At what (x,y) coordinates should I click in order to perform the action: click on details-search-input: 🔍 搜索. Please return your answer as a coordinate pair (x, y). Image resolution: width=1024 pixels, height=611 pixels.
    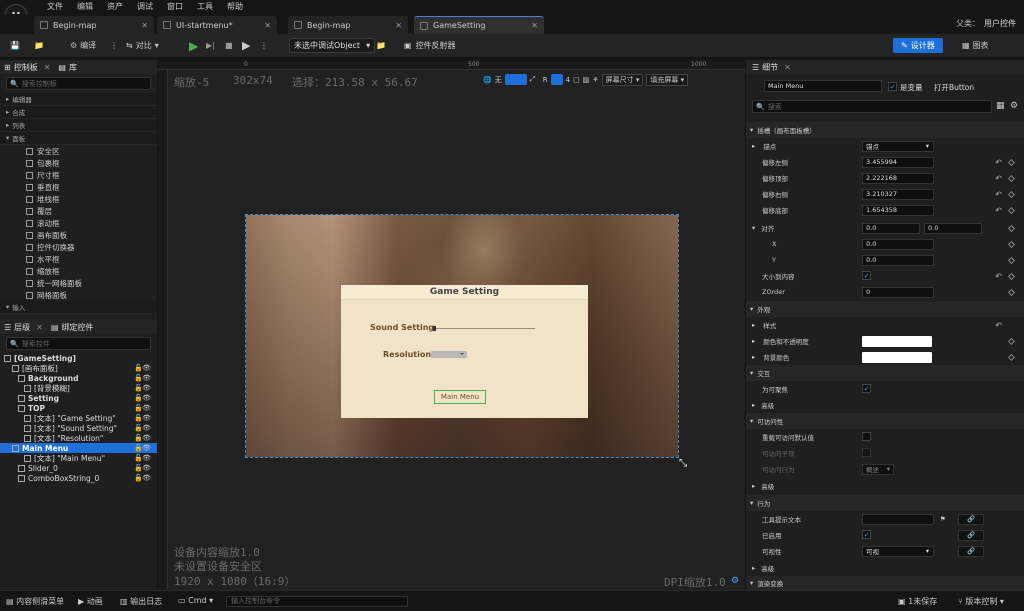
    Looking at the image, I should click on (872, 106).